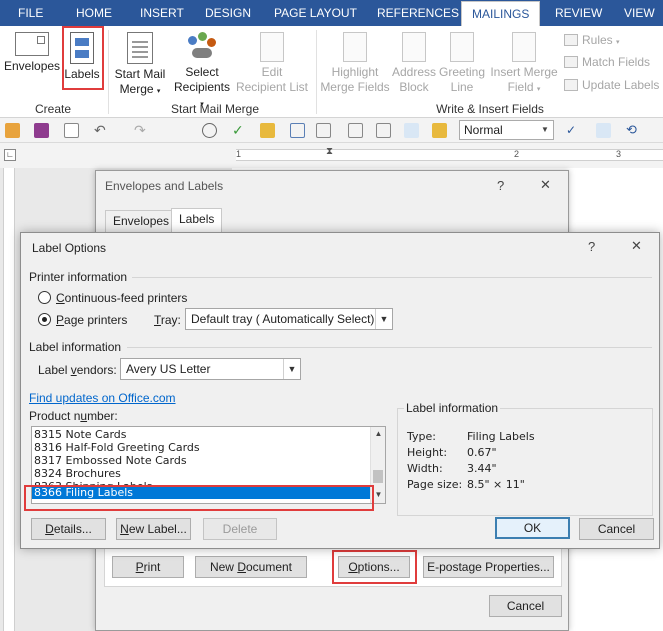 Image resolution: width=663 pixels, height=631 pixels. I want to click on tab-review: REVIEW, so click(578, 13).